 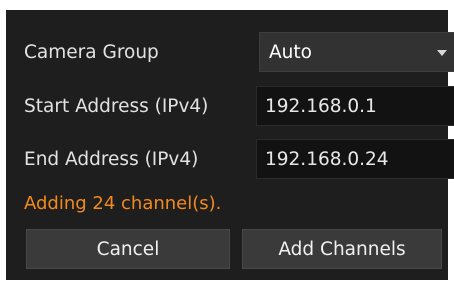 What do you see at coordinates (91, 52) in the screenshot?
I see `camera-group-label: Camera Group` at bounding box center [91, 52].